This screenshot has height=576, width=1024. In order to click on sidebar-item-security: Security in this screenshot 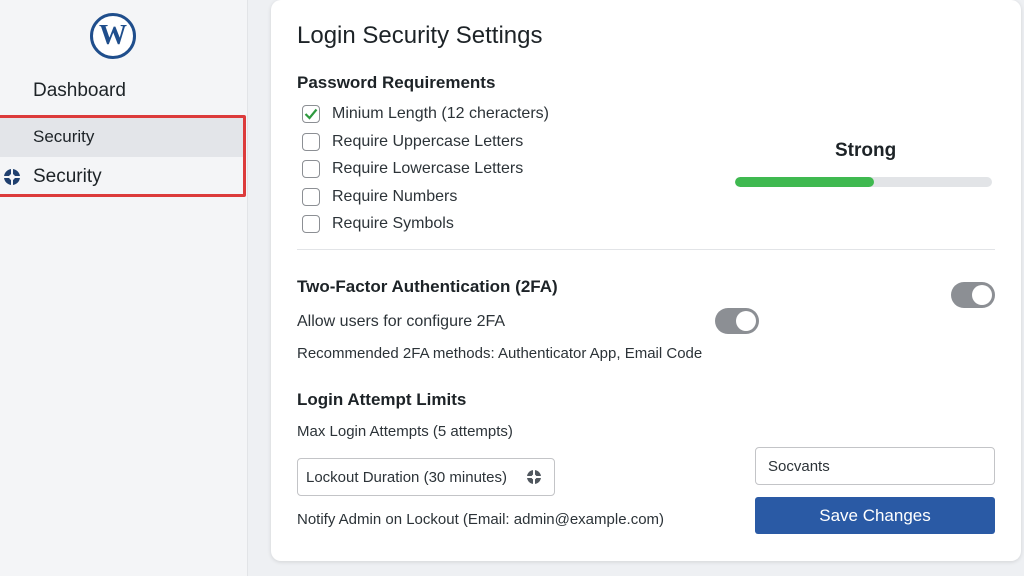, I will do `click(123, 137)`.